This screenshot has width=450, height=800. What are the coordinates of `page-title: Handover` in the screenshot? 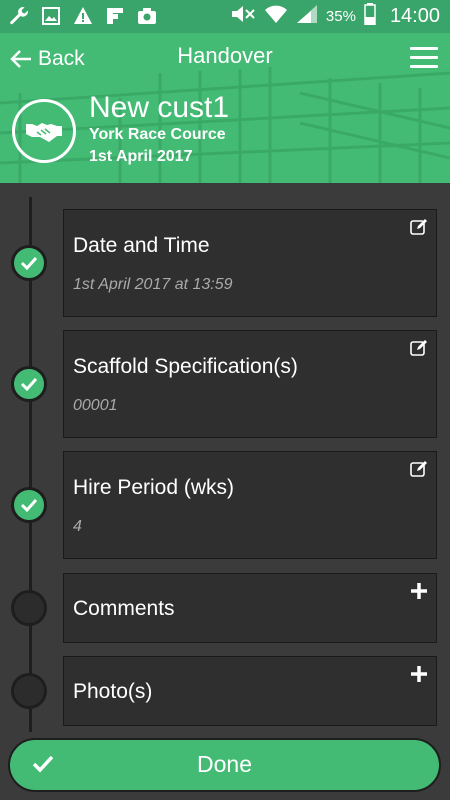 It's located at (225, 55).